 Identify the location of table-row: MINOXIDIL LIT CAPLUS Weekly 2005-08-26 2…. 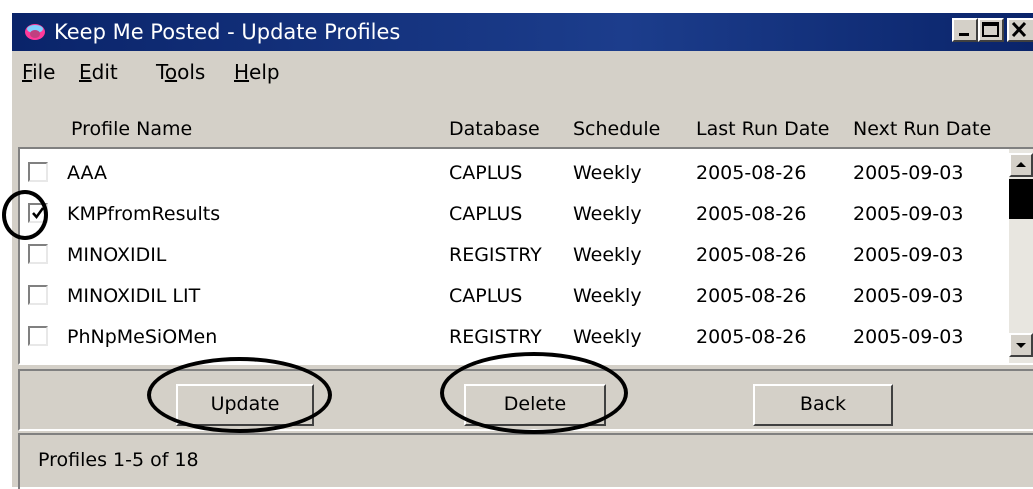
(510, 296).